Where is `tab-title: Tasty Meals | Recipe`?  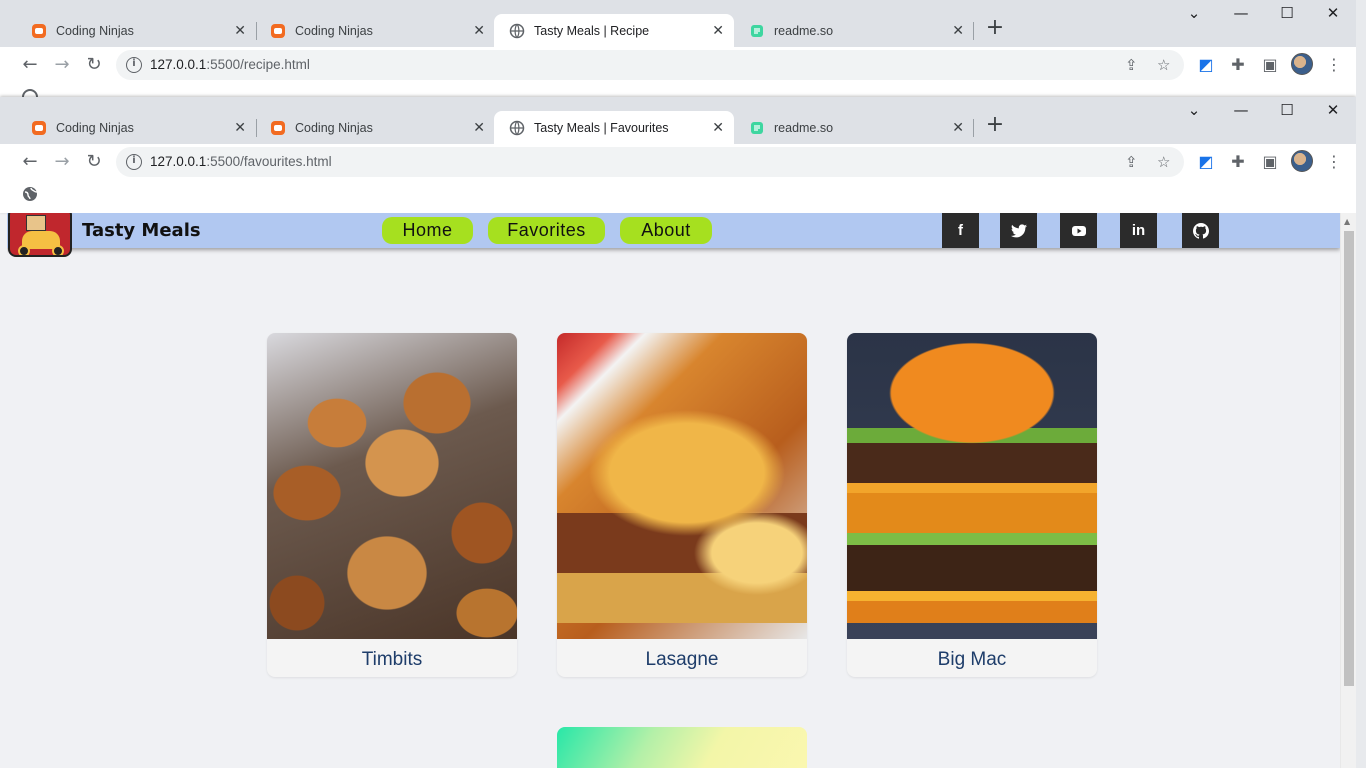 tab-title: Tasty Meals | Recipe is located at coordinates (592, 30).